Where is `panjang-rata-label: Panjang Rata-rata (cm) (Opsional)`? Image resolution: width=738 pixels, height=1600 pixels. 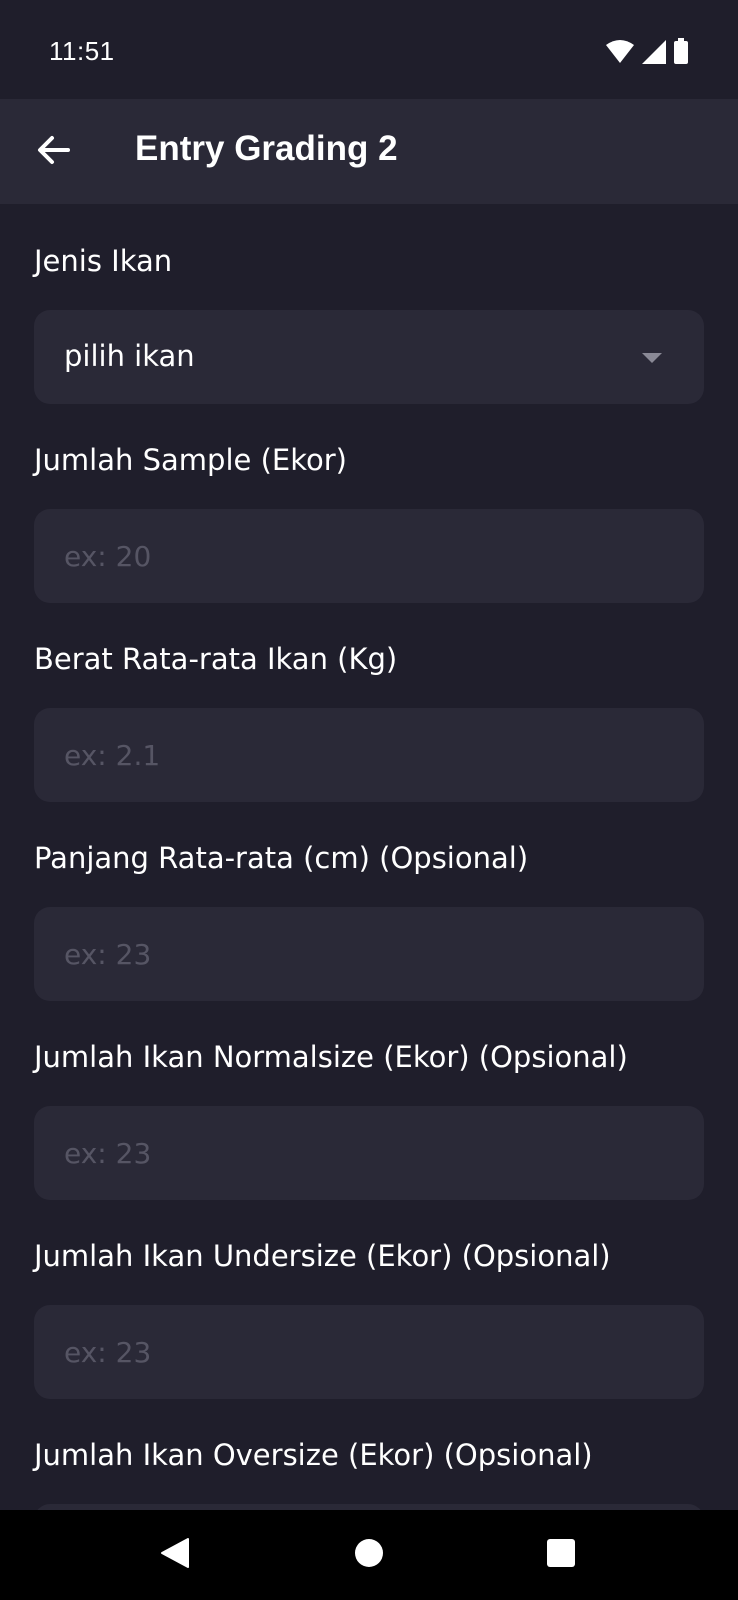 panjang-rata-label: Panjang Rata-rata (cm) (Opsional) is located at coordinates (281, 858).